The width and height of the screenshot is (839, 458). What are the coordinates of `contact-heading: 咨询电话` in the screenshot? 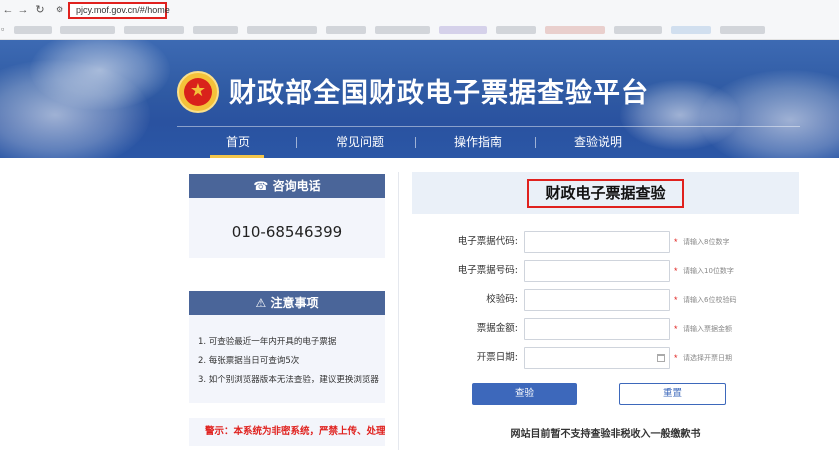 It's located at (296, 186).